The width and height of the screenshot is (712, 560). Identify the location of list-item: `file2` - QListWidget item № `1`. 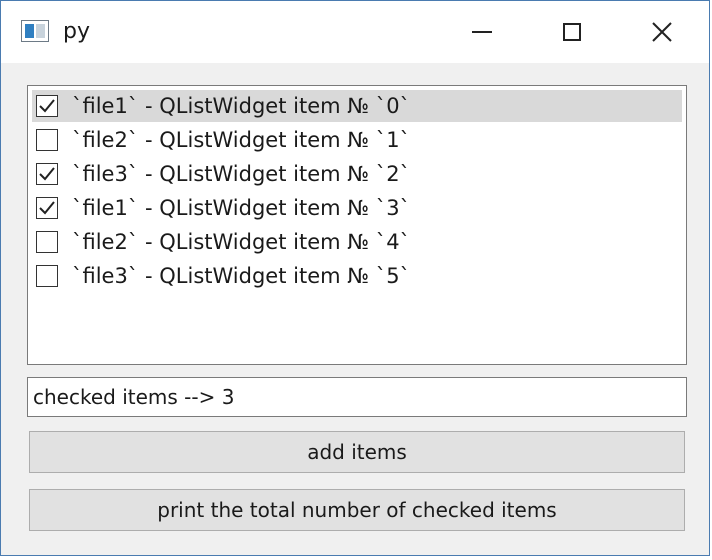
(357, 140).